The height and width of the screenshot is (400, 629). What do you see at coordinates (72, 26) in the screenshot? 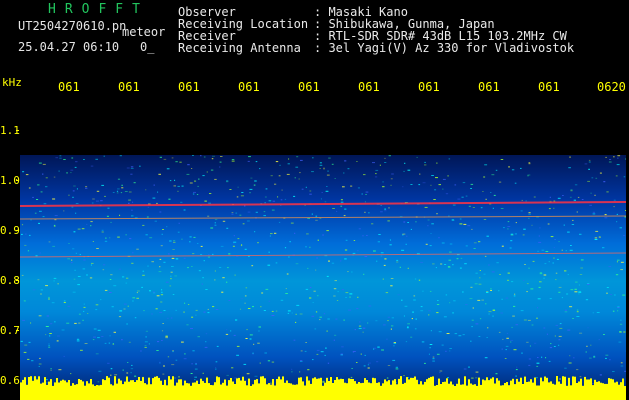
I see `filename-label: UT2504270610.pn` at bounding box center [72, 26].